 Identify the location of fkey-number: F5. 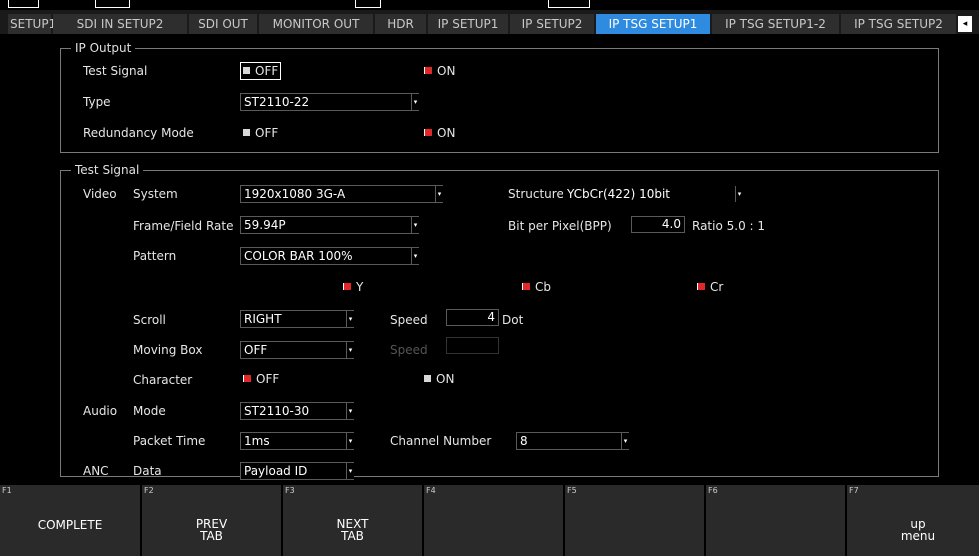
(572, 490).